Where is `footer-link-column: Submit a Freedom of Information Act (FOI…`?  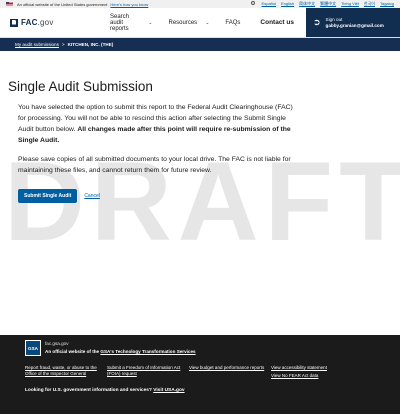
footer-link-column: Submit a Freedom of Information Act (FOI… is located at coordinates (148, 373).